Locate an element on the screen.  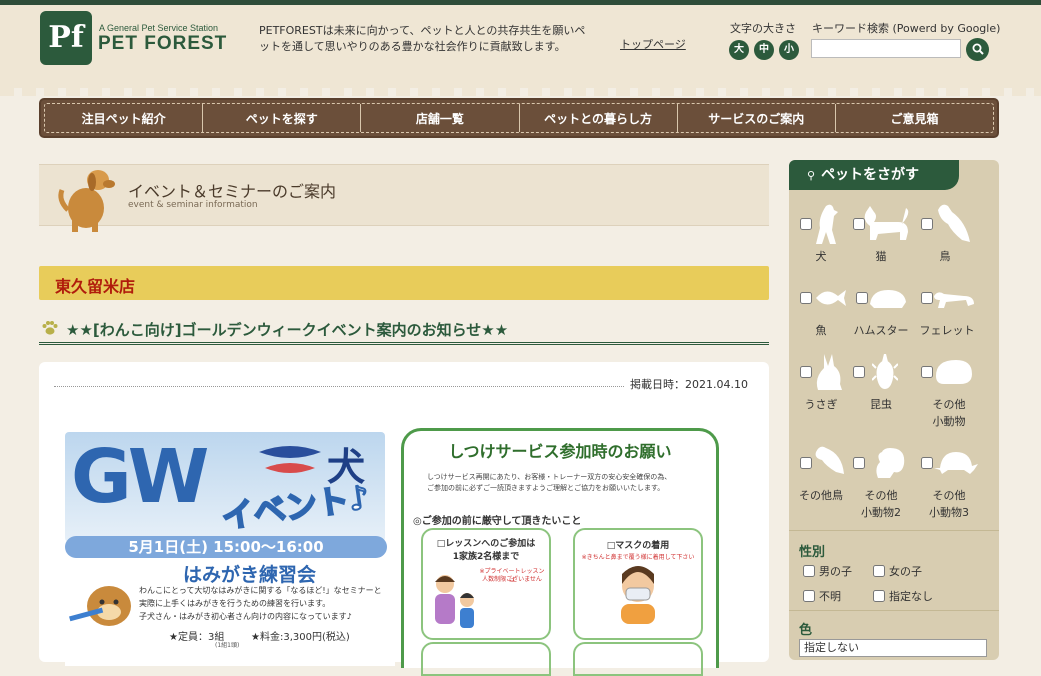
pet-checkbox-insect is located at coordinates (859, 372).